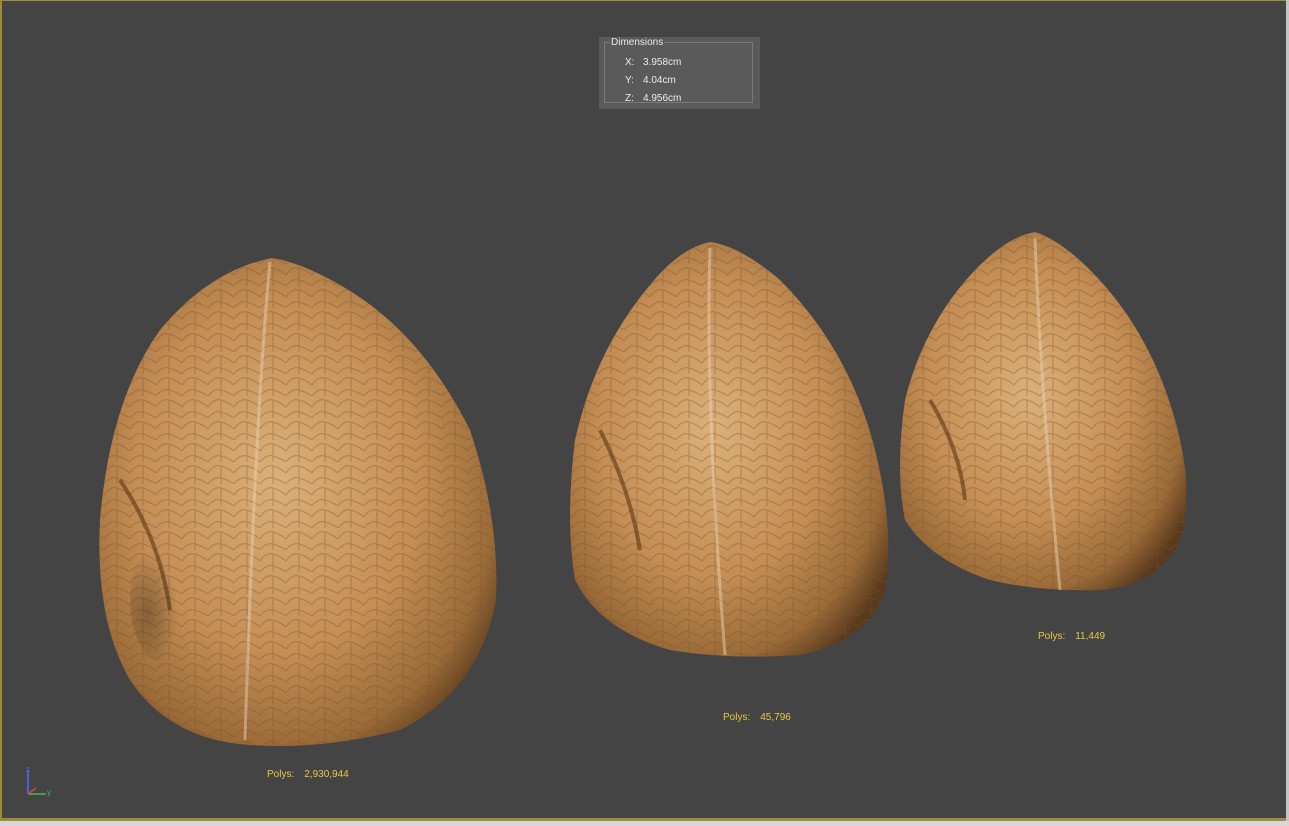 This screenshot has width=1289, height=826. I want to click on dimension-x: X: 3.958cm, so click(653, 62).